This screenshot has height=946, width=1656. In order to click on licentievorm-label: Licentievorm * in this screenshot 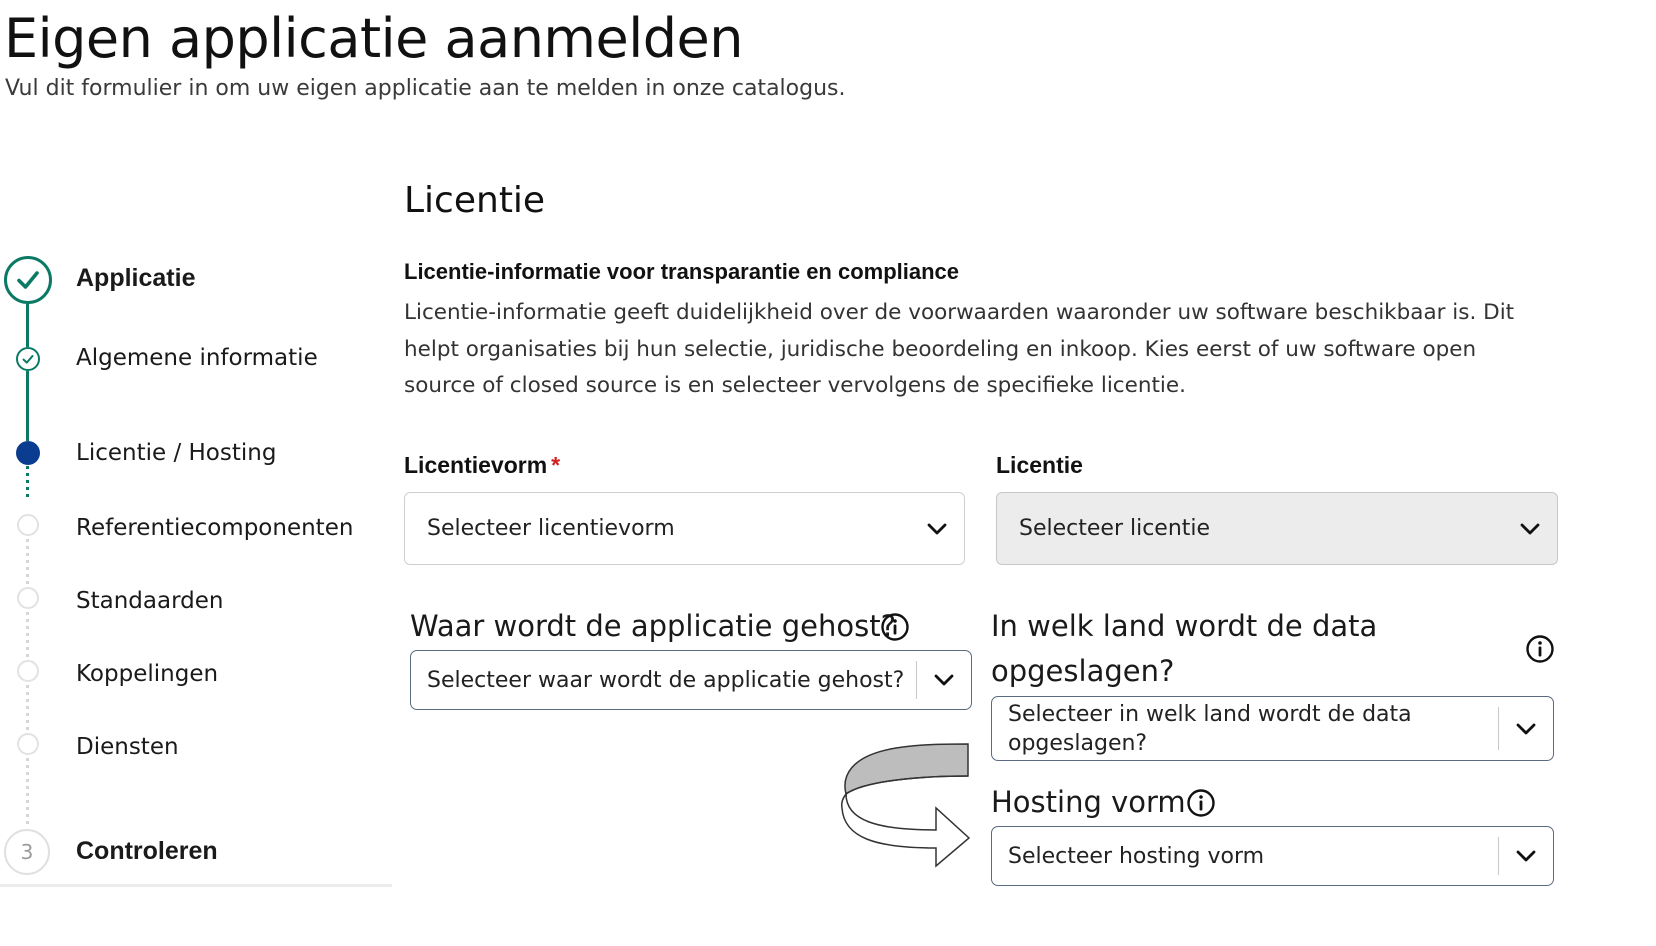, I will do `click(482, 465)`.